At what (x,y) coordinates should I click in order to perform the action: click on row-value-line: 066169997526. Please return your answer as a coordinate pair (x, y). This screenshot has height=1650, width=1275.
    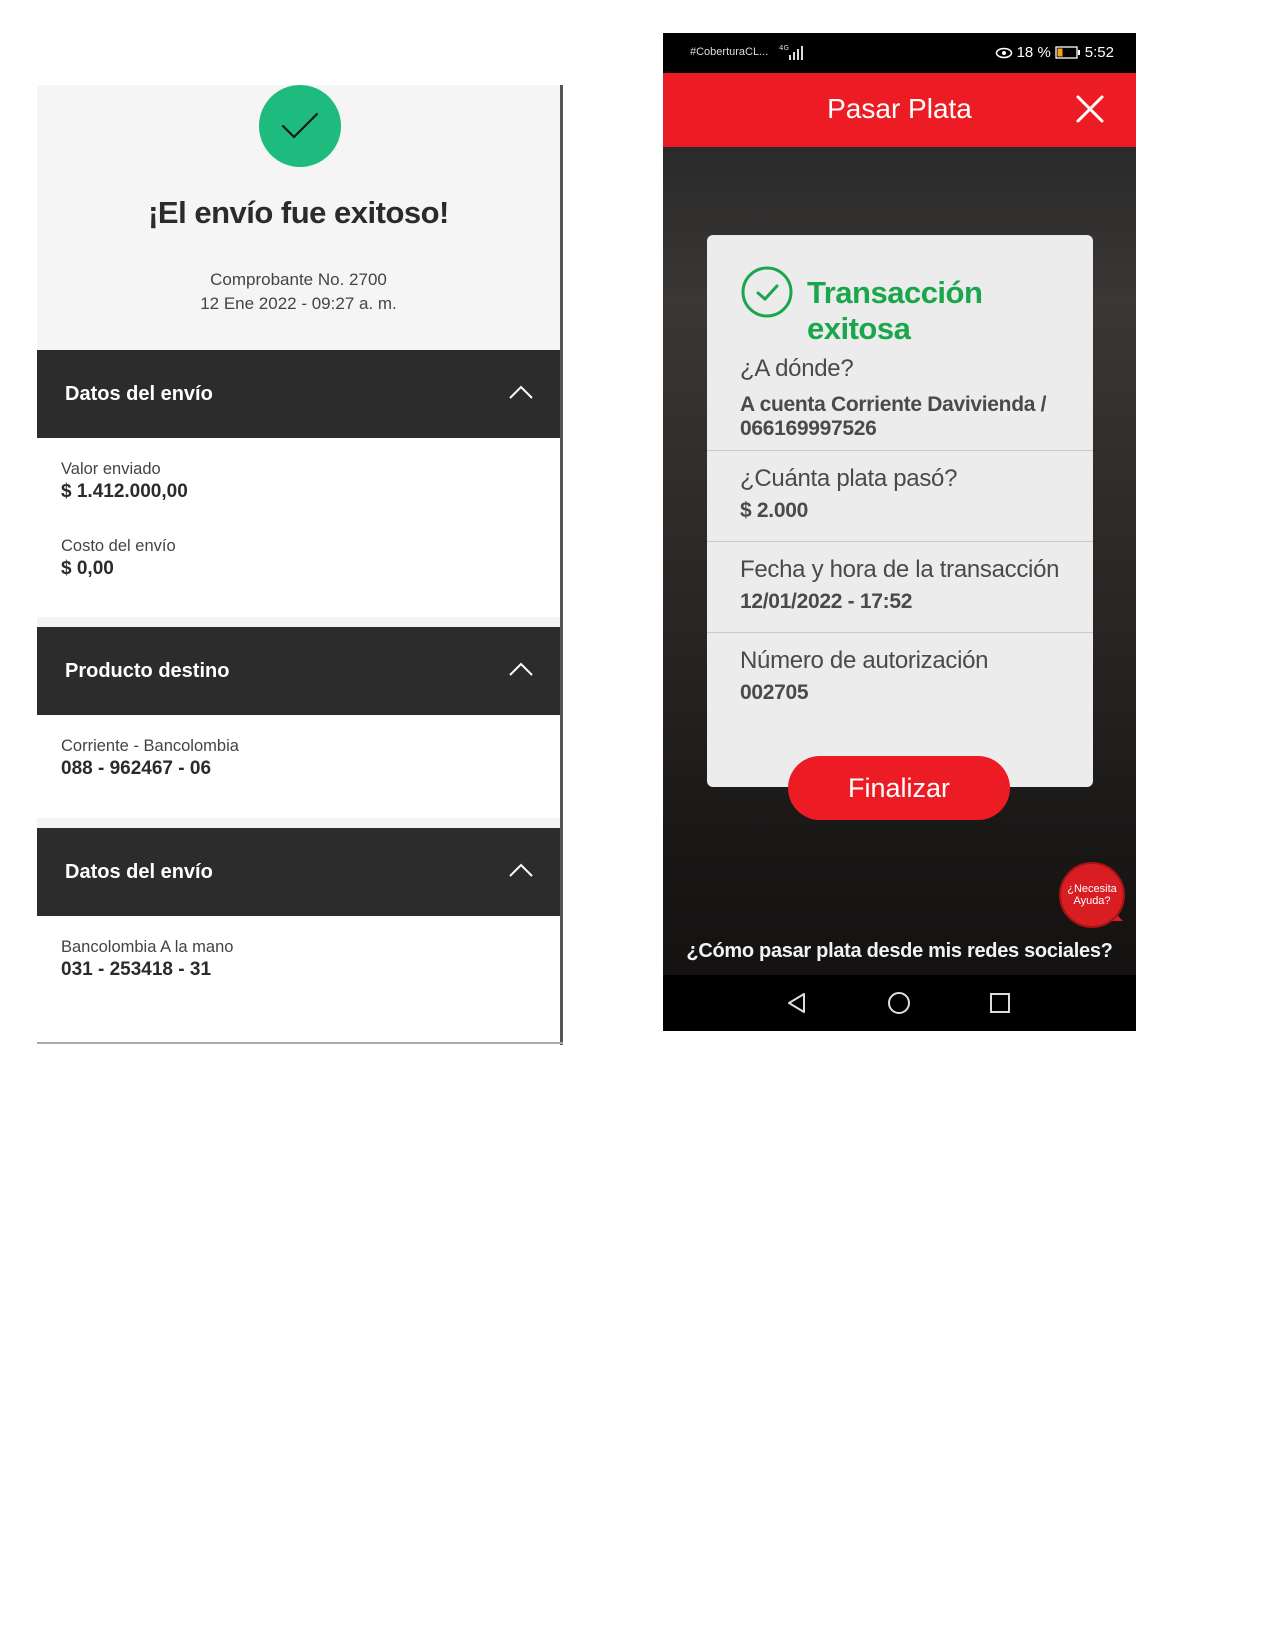
    Looking at the image, I should click on (808, 428).